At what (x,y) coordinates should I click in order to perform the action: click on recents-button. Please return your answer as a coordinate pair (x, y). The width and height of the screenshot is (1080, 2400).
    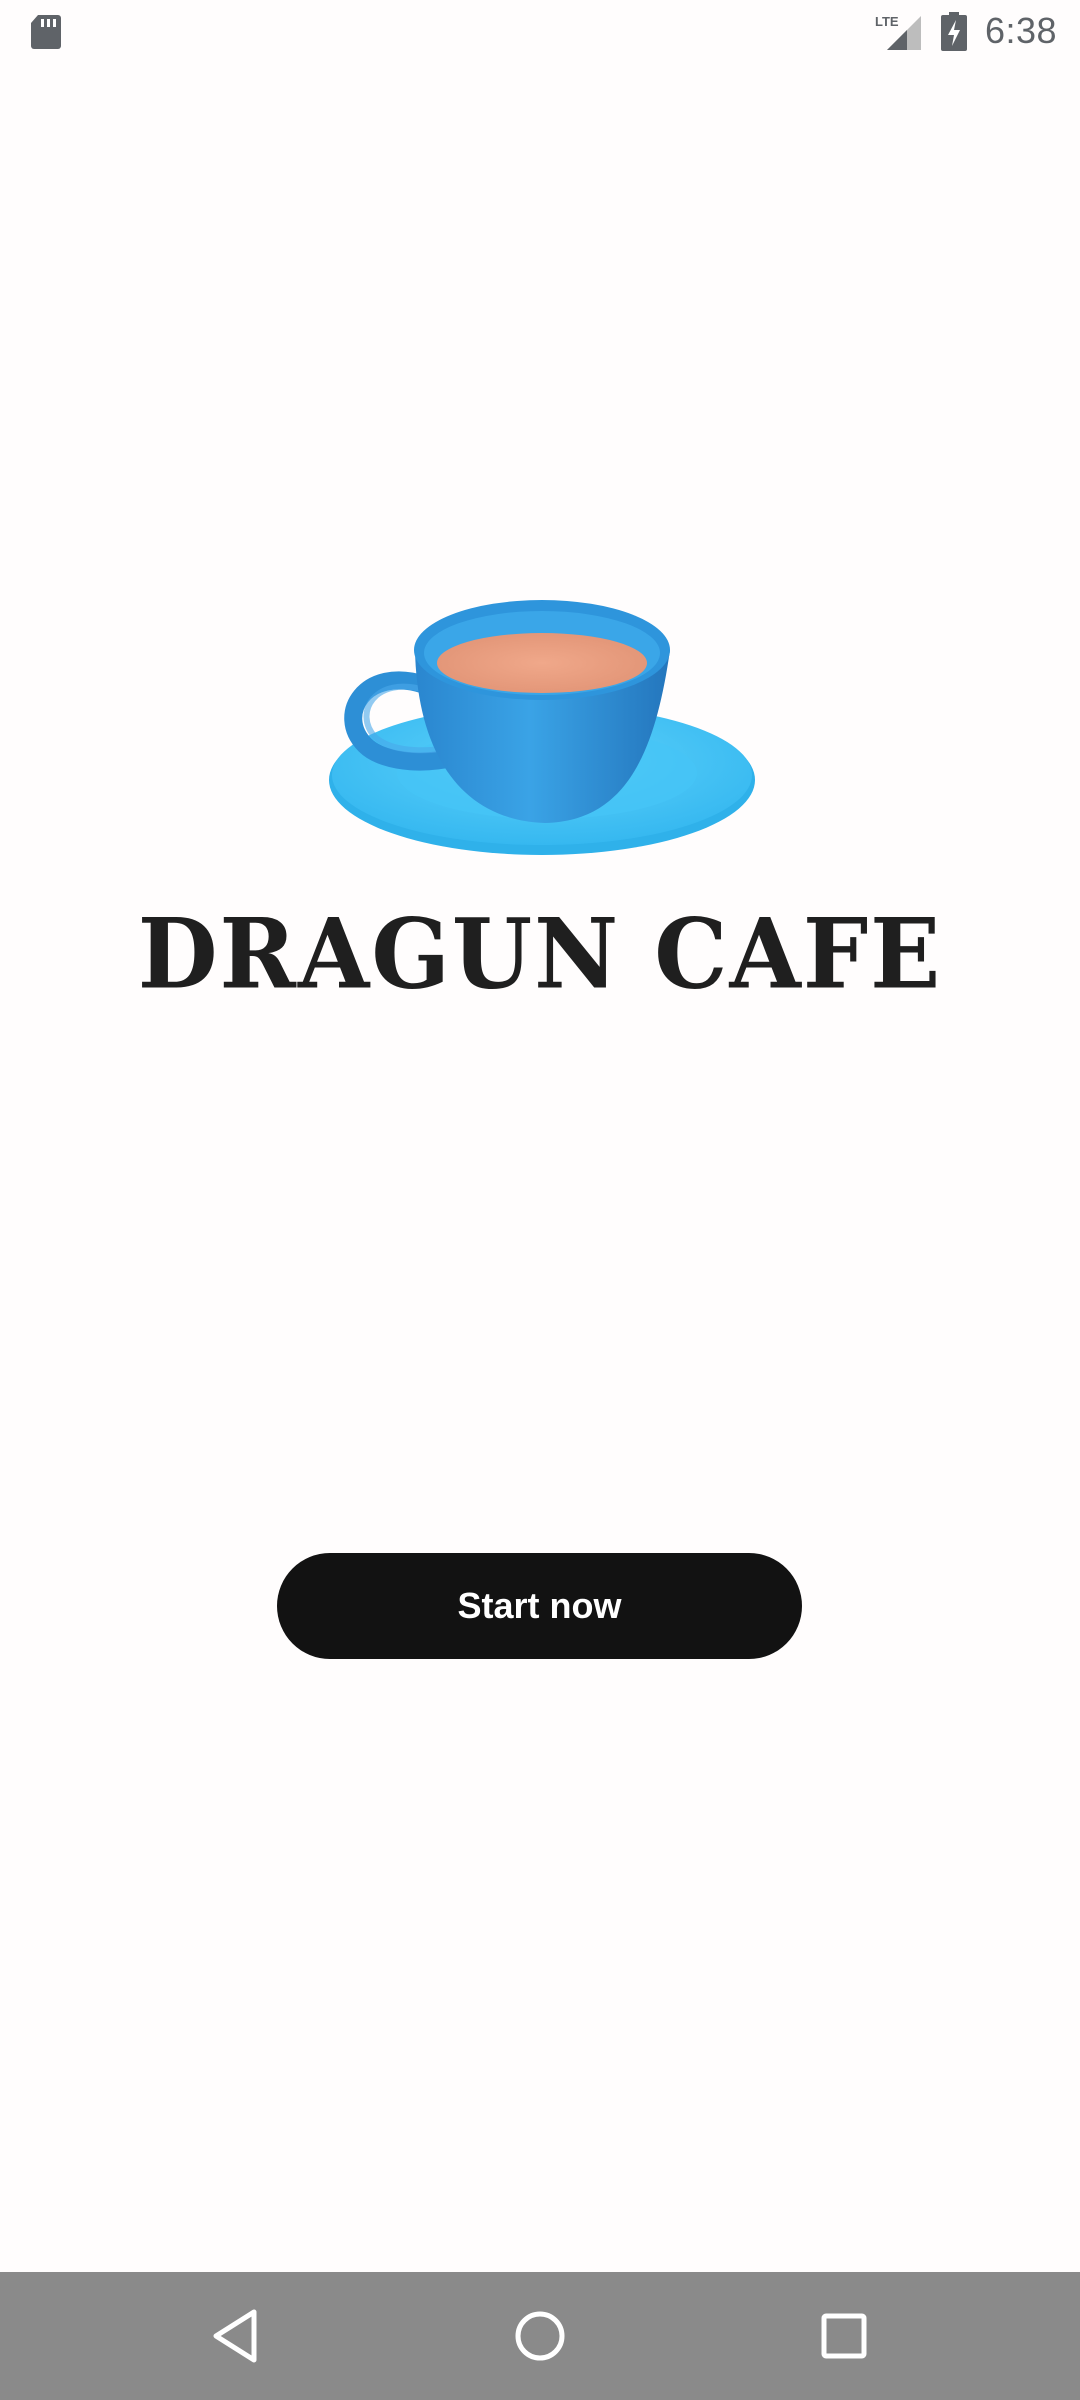
    Looking at the image, I should click on (844, 2336).